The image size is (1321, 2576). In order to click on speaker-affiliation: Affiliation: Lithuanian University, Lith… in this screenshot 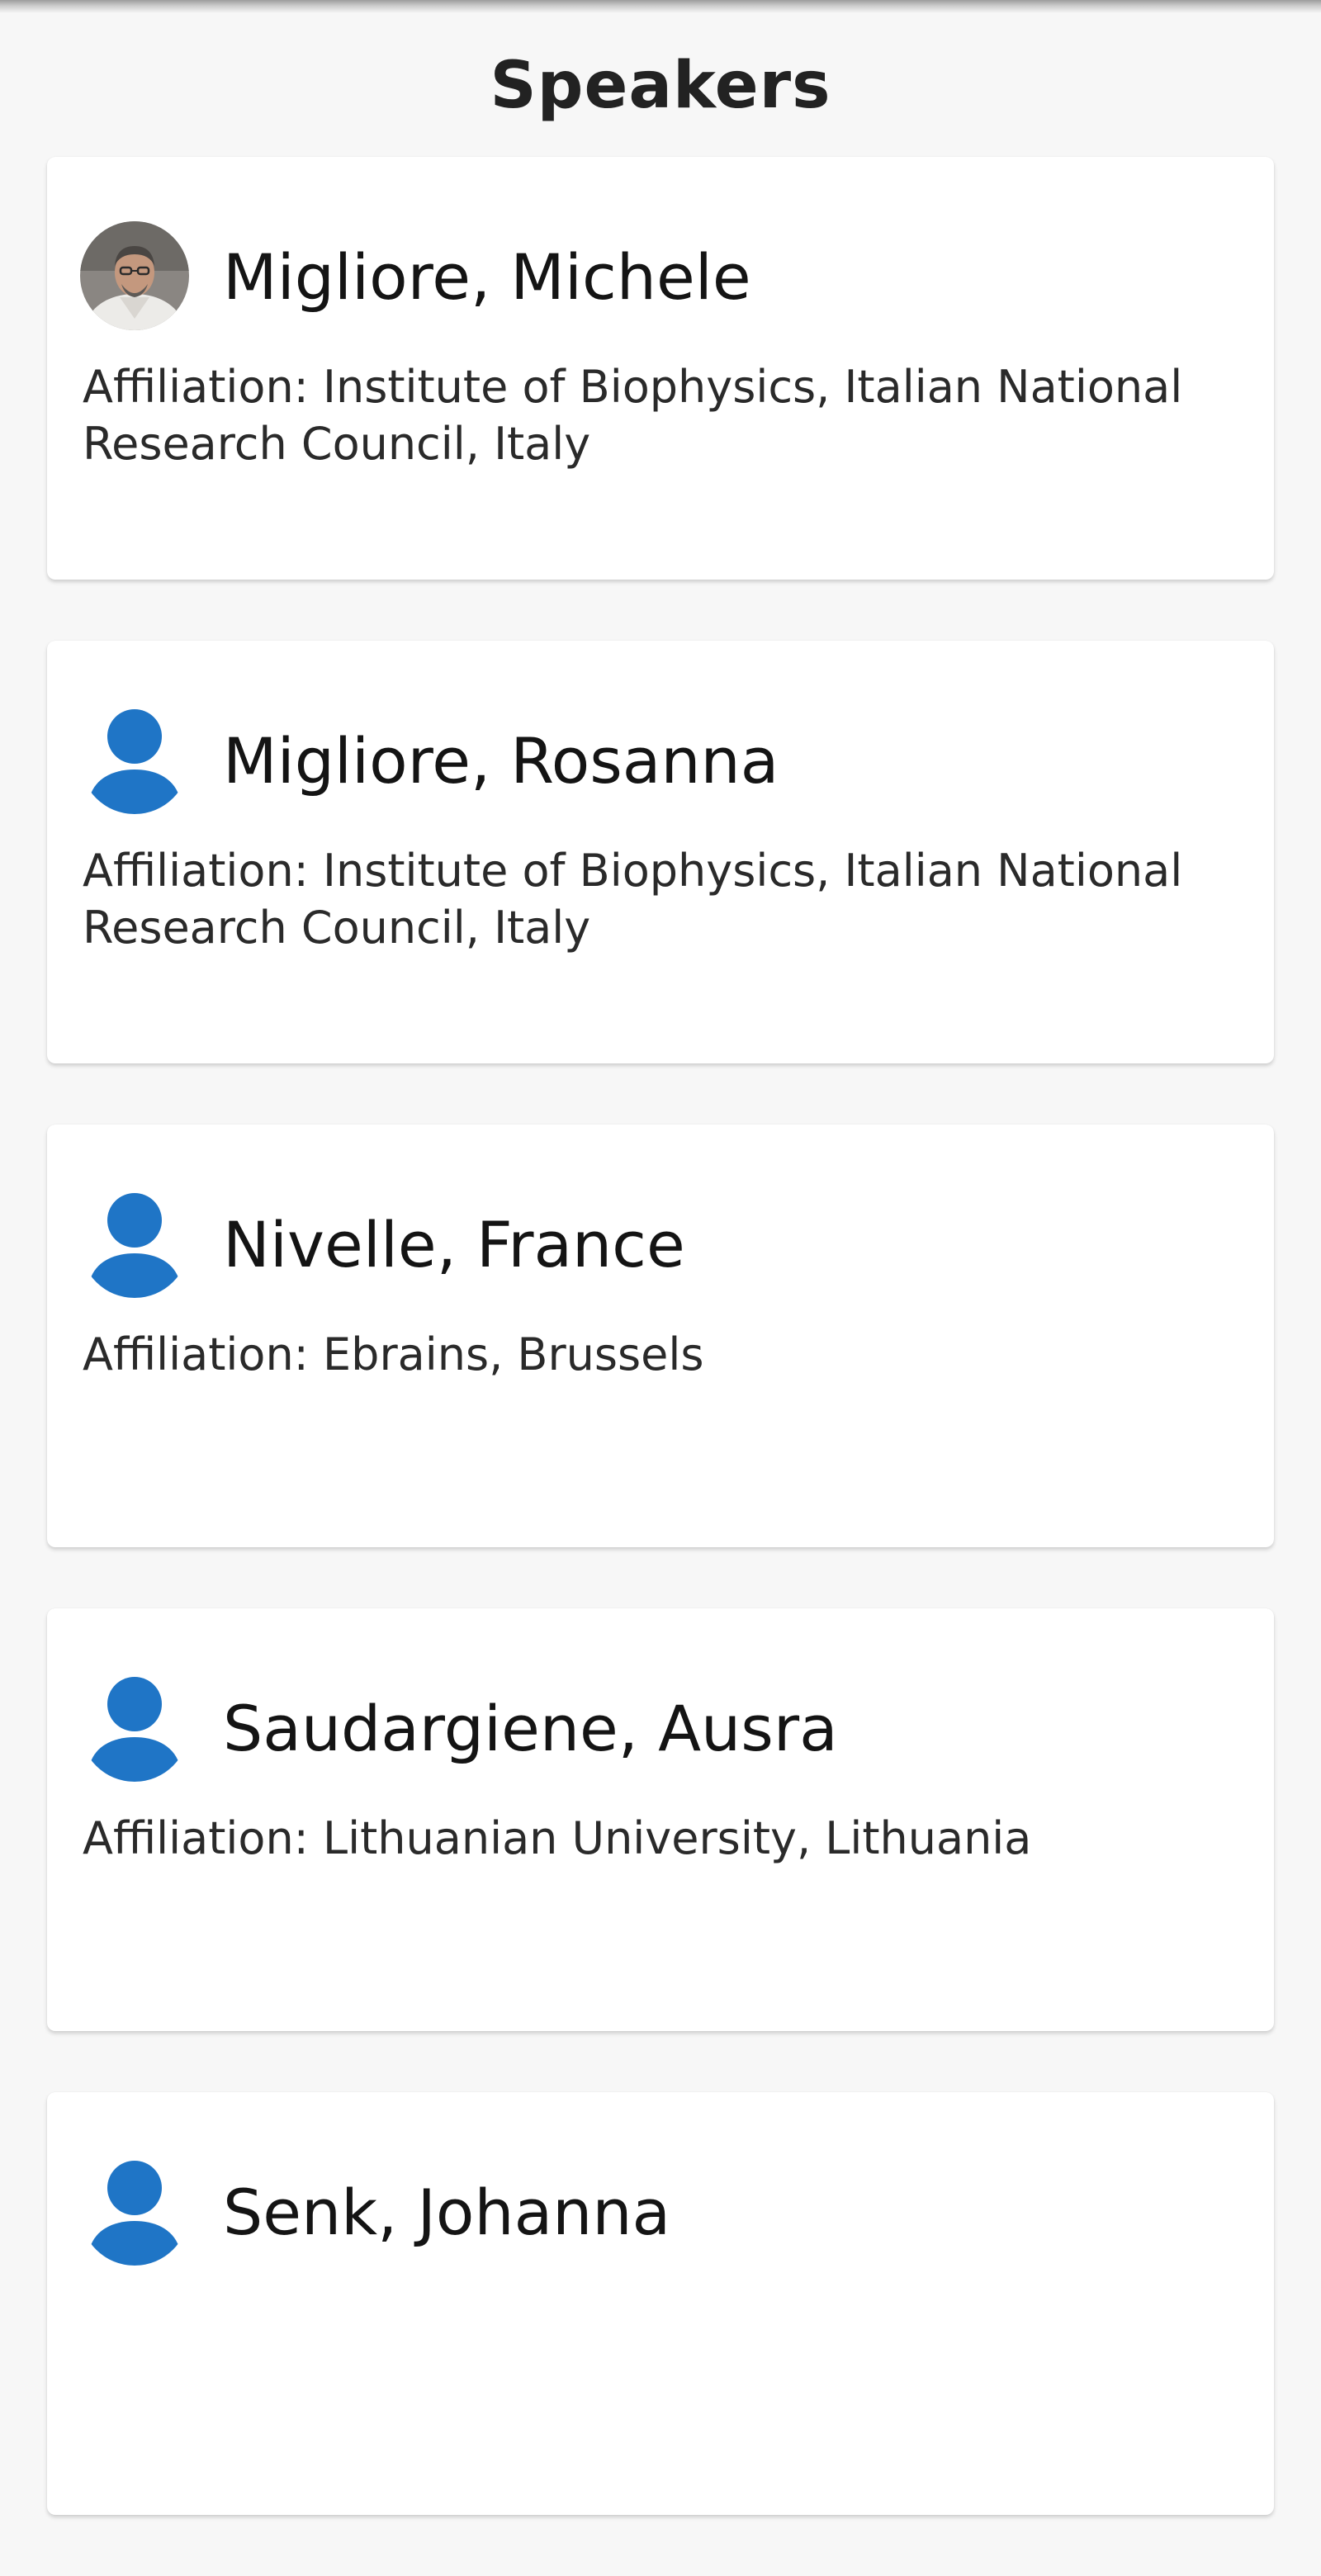, I will do `click(558, 1838)`.